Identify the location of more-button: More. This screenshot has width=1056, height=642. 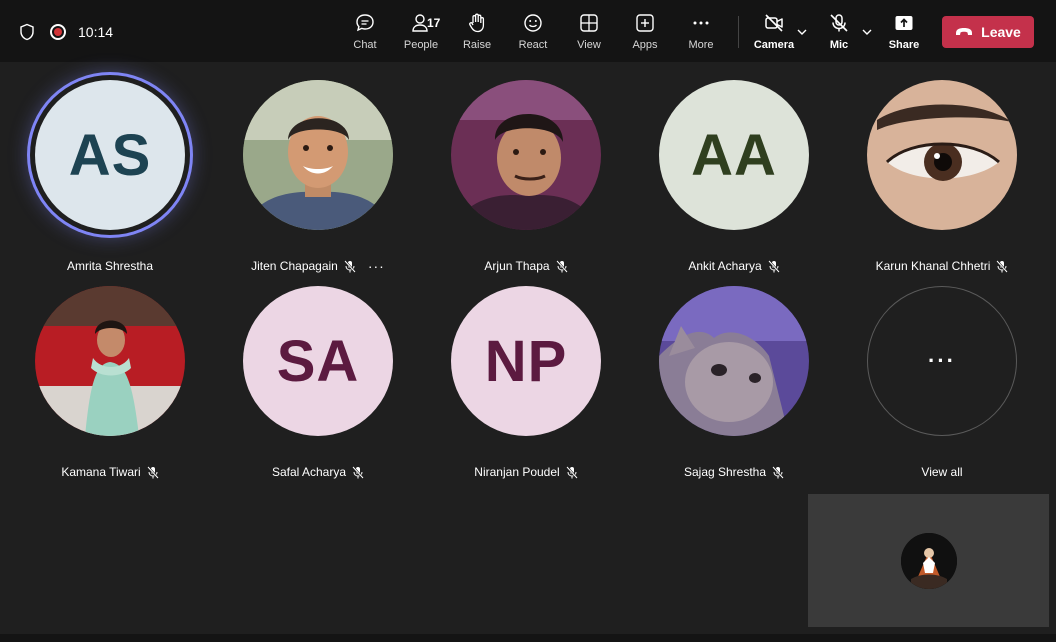
(701, 34).